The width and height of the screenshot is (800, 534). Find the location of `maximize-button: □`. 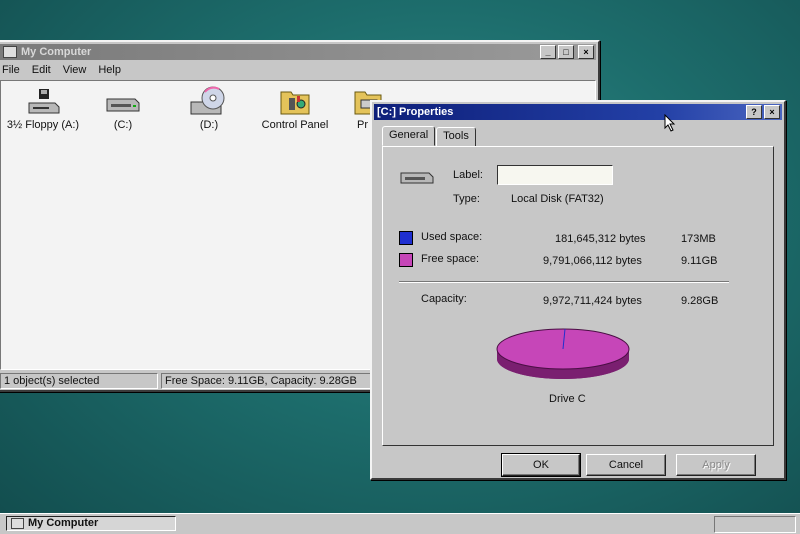

maximize-button: □ is located at coordinates (566, 52).